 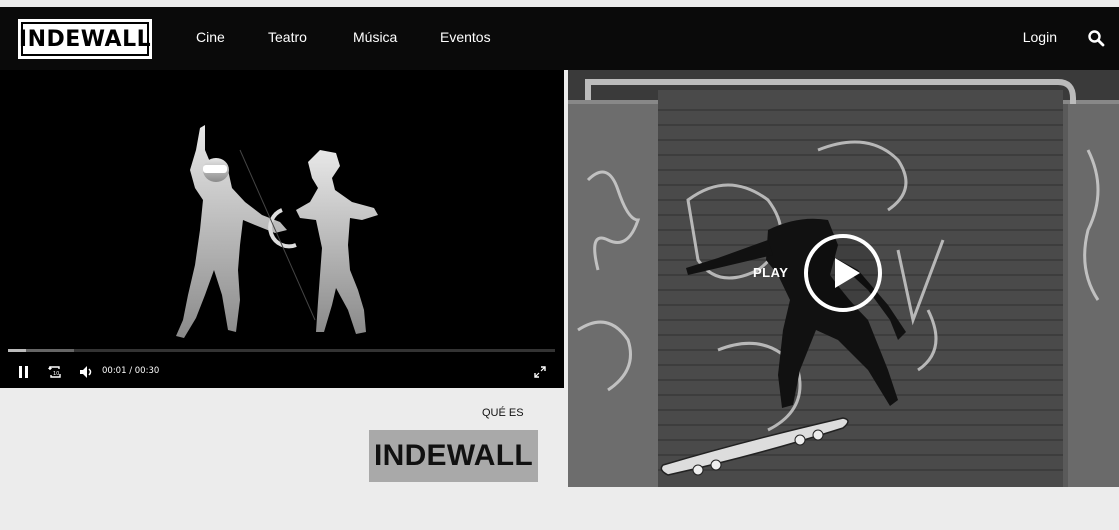 I want to click on video-progress-bar, so click(x=281, y=350).